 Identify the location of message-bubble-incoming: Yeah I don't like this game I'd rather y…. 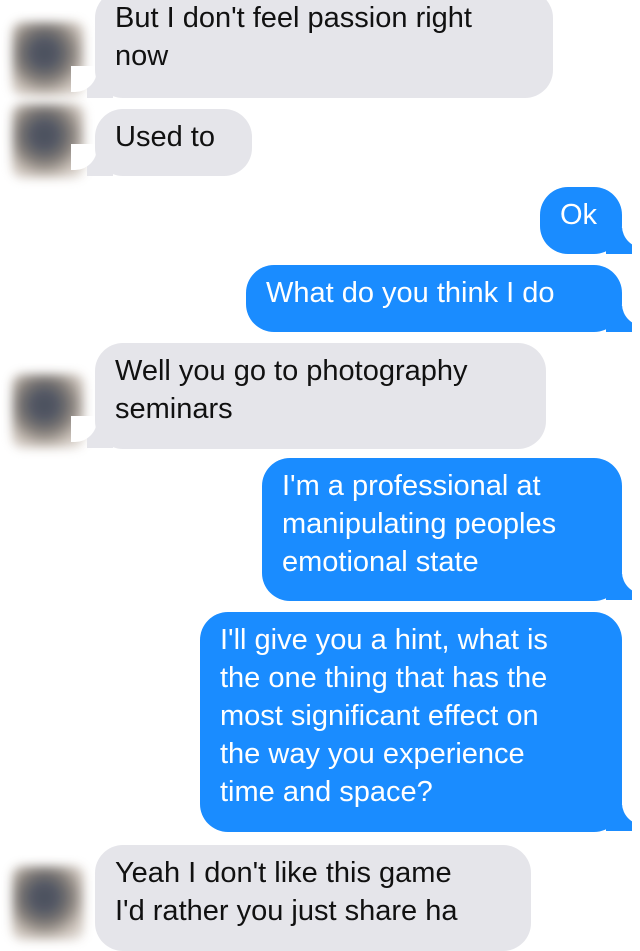
(313, 898).